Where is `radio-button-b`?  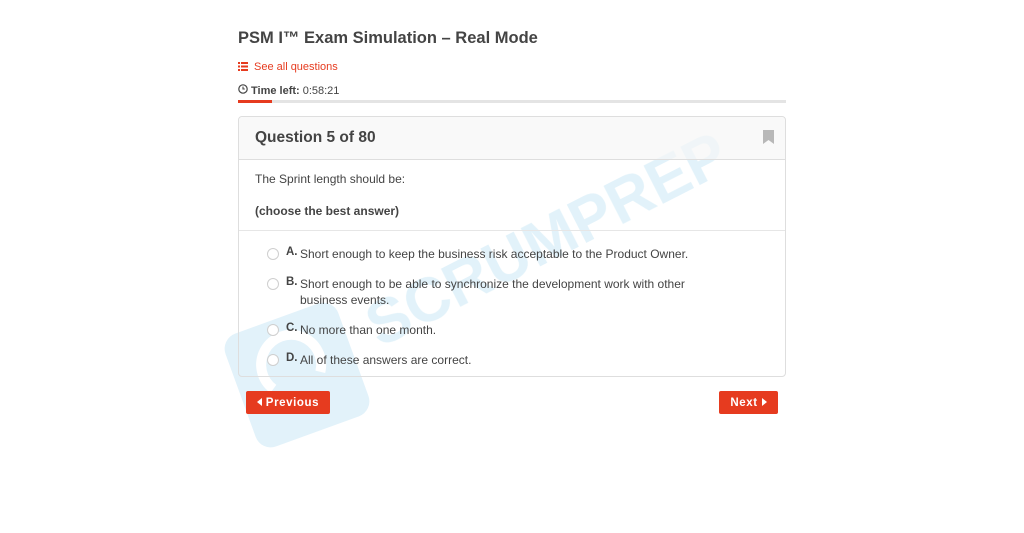
radio-button-b is located at coordinates (273, 284).